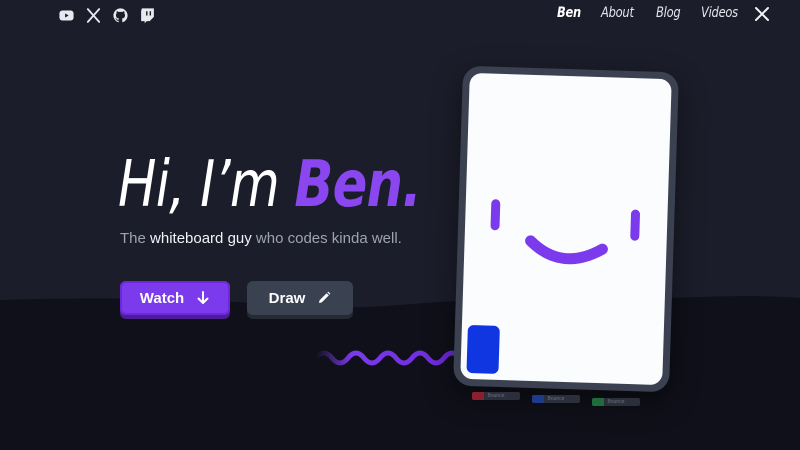 The width and height of the screenshot is (800, 450). Describe the element at coordinates (66, 15) in the screenshot. I see `youtube-icon` at that location.